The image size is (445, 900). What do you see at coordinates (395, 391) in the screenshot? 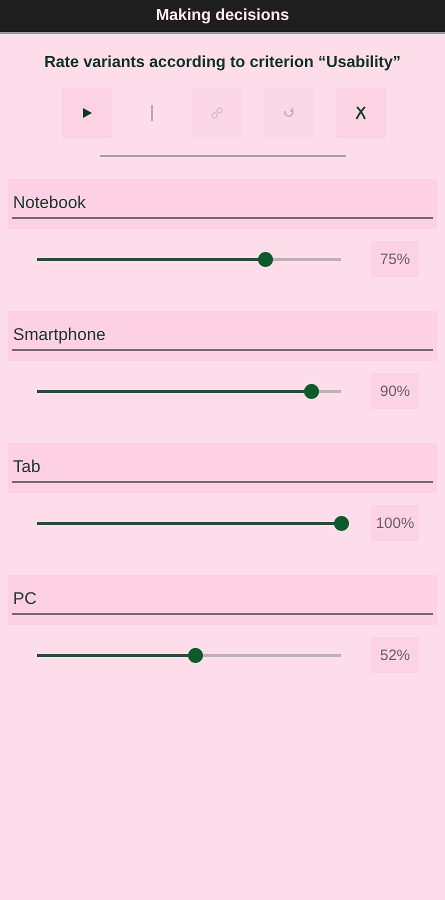
I see `slider-value: 90%` at bounding box center [395, 391].